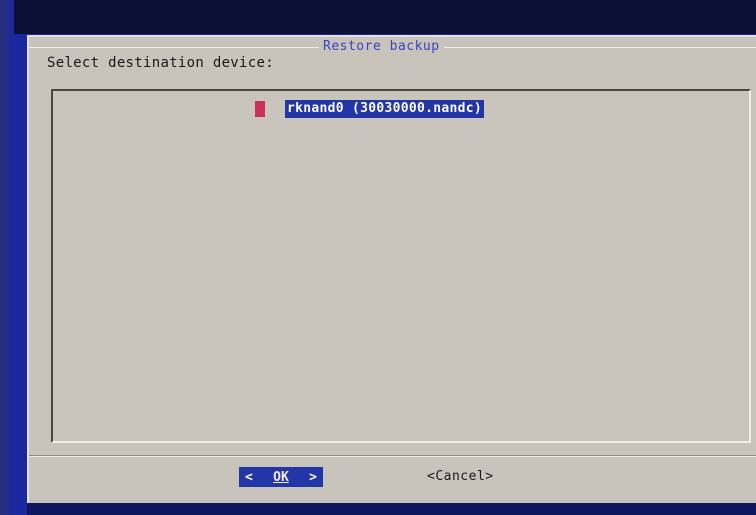 Image resolution: width=756 pixels, height=515 pixels. Describe the element at coordinates (160, 63) in the screenshot. I see `dialog-prompt: Select destination device:` at that location.